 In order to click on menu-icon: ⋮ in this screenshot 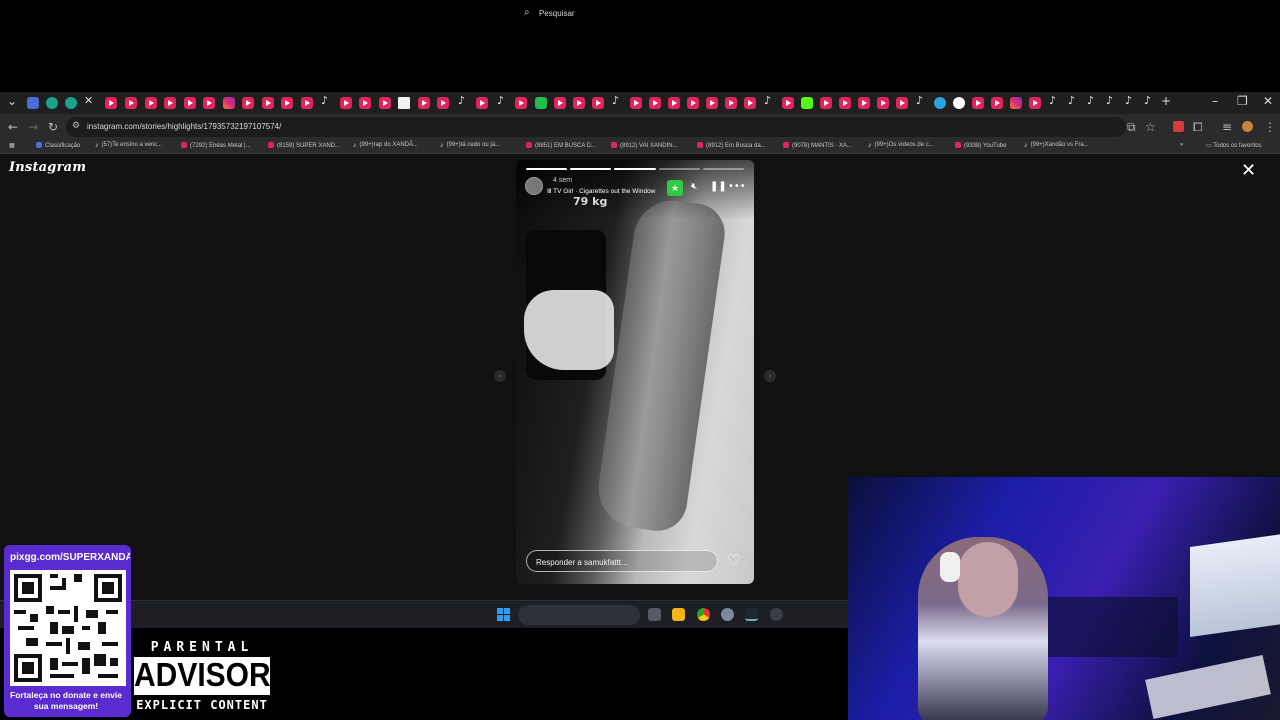, I will do `click(1270, 127)`.